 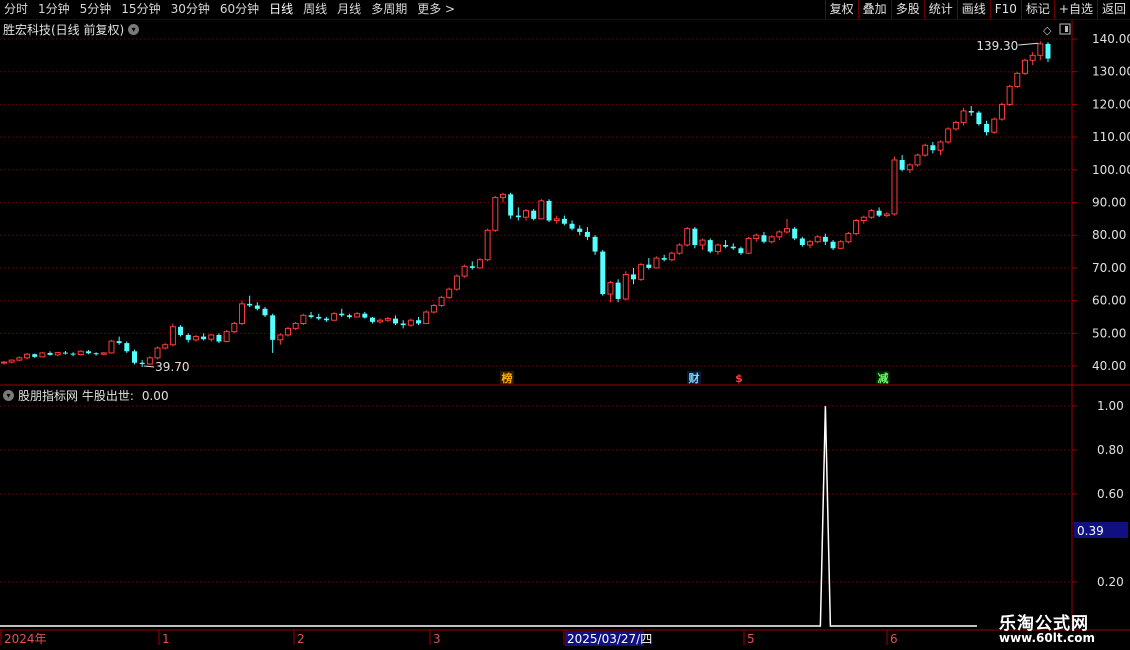 I want to click on indicator-tick-label: 0.60, so click(x=1110, y=494).